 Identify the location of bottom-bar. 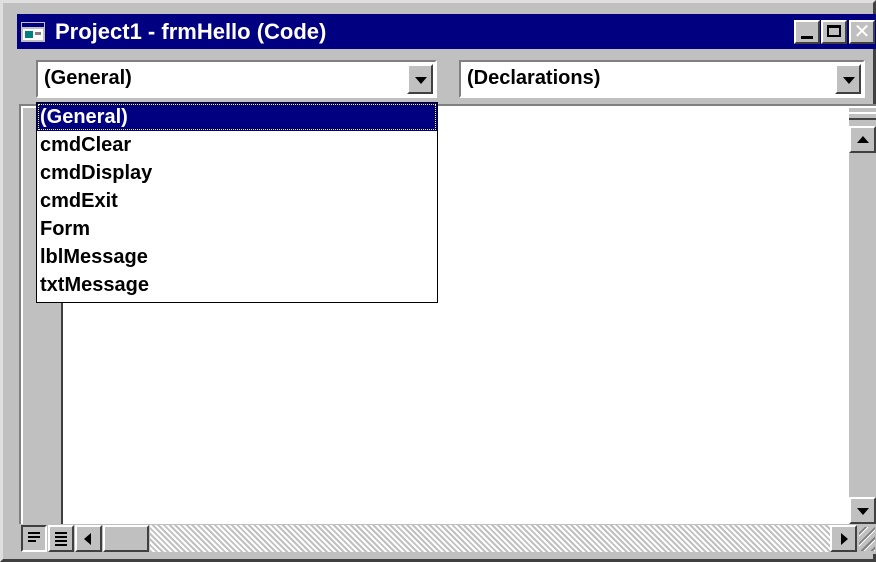
(447, 539).